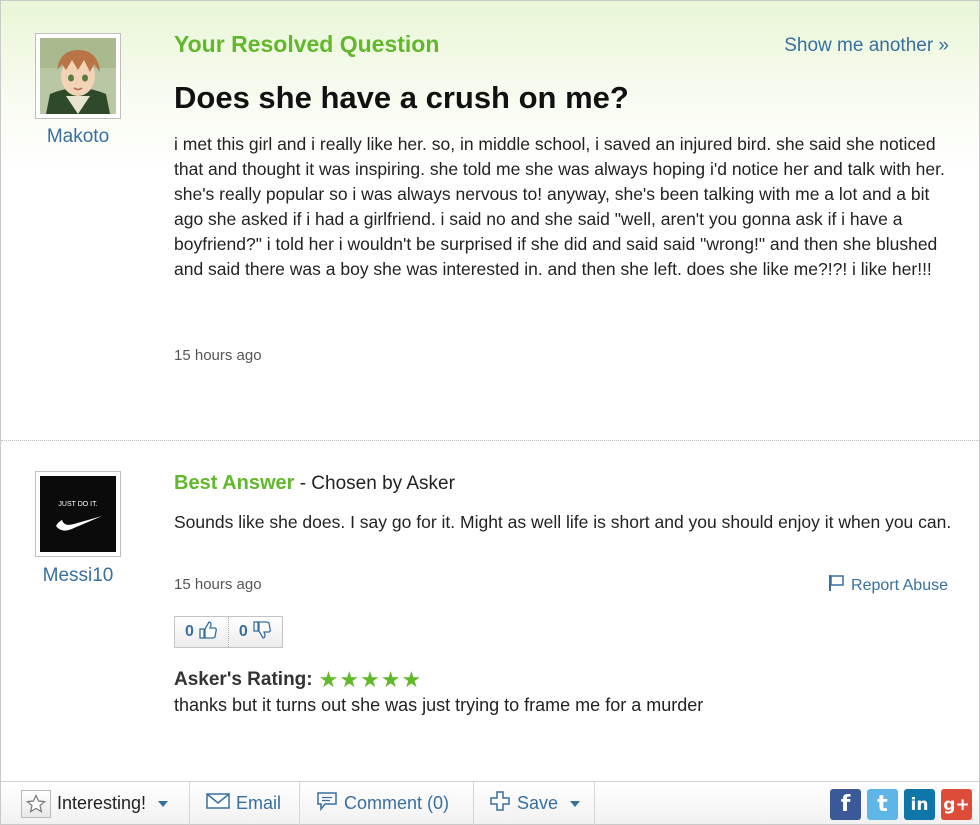 The image size is (980, 825). I want to click on question-timestamp: 15 hours ago, so click(218, 355).